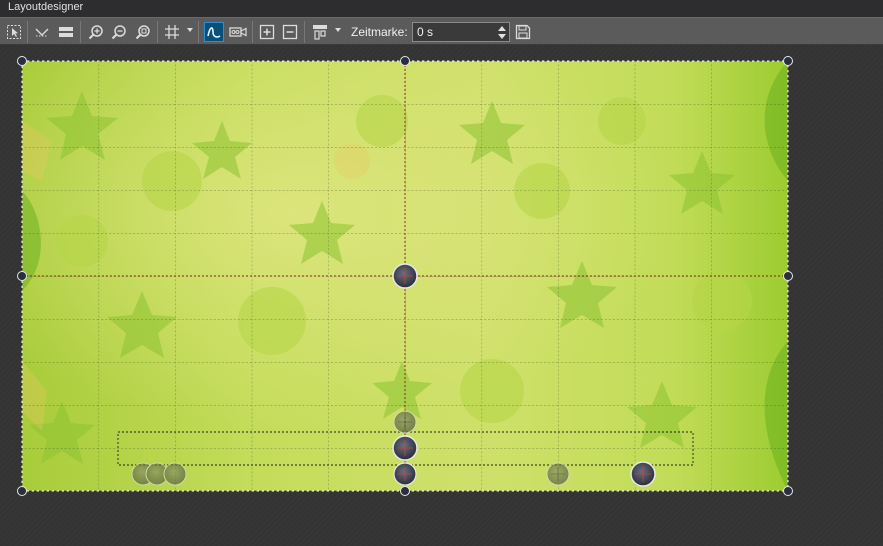  I want to click on resize-handle-bottom-right, so click(788, 491).